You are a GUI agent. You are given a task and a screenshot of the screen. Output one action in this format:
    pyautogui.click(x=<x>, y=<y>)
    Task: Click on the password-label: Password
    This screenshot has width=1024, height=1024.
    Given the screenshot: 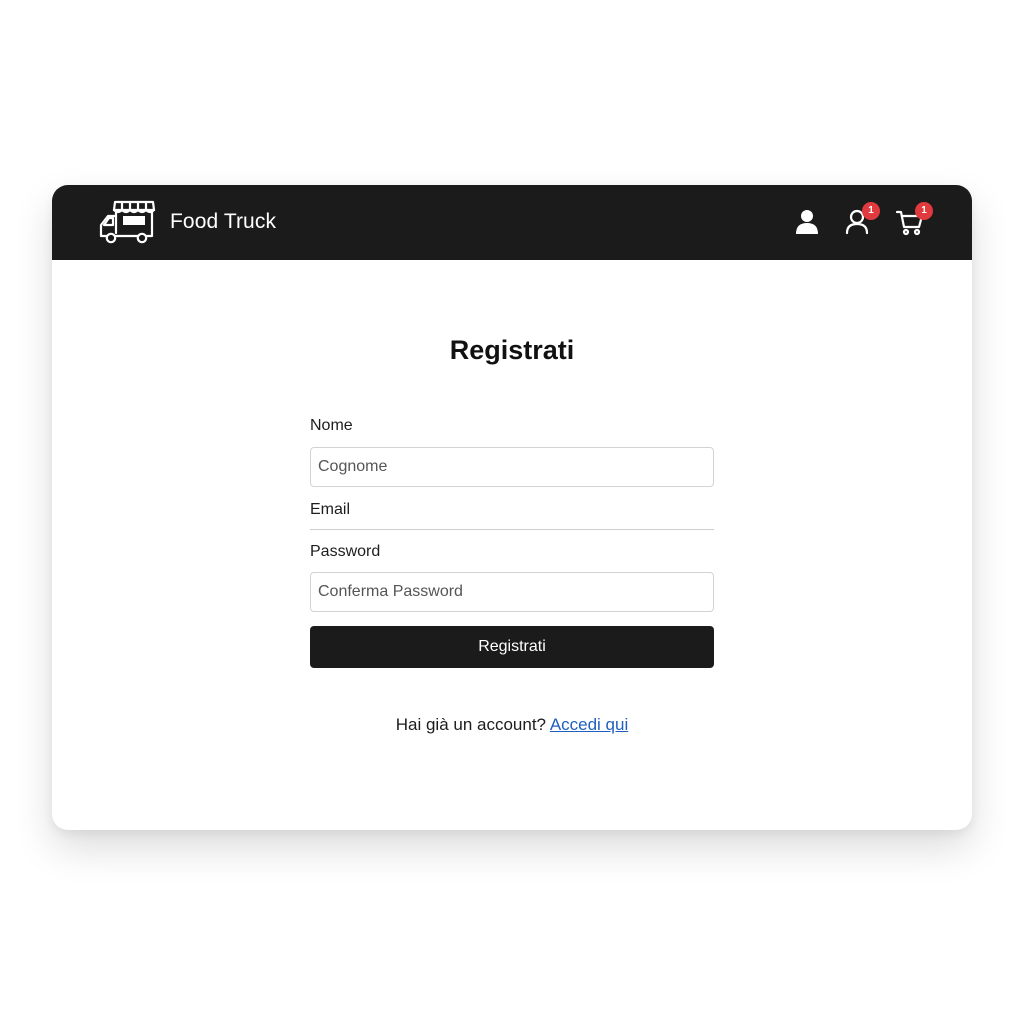 What is the action you would take?
    pyautogui.click(x=345, y=551)
    